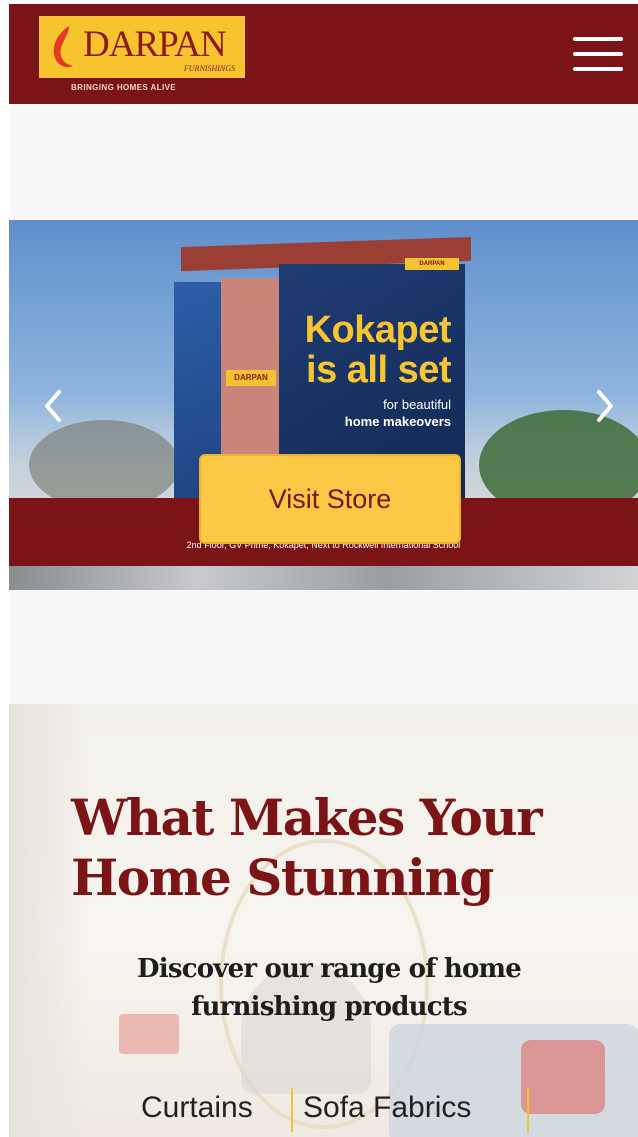 This screenshot has height=1137, width=638. I want to click on slider-prev-chevron-icon, so click(54, 406).